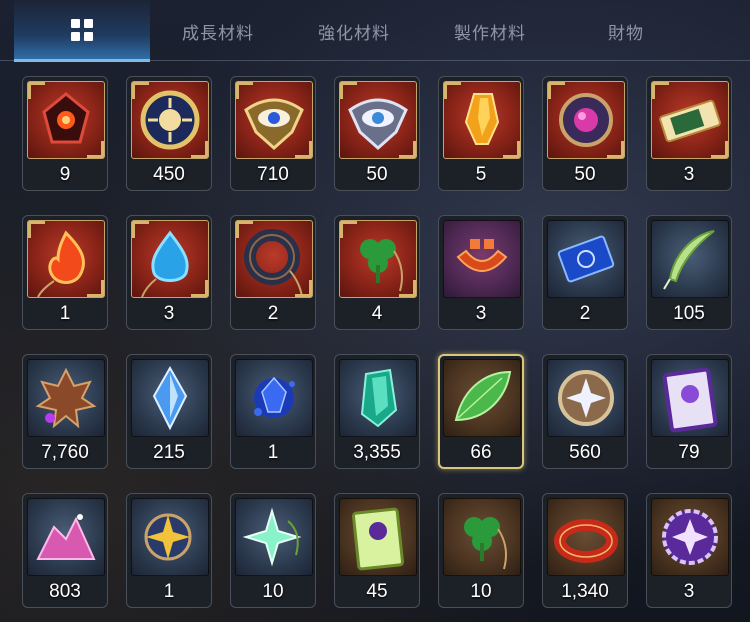  I want to click on item-slot: 5, so click(481, 133).